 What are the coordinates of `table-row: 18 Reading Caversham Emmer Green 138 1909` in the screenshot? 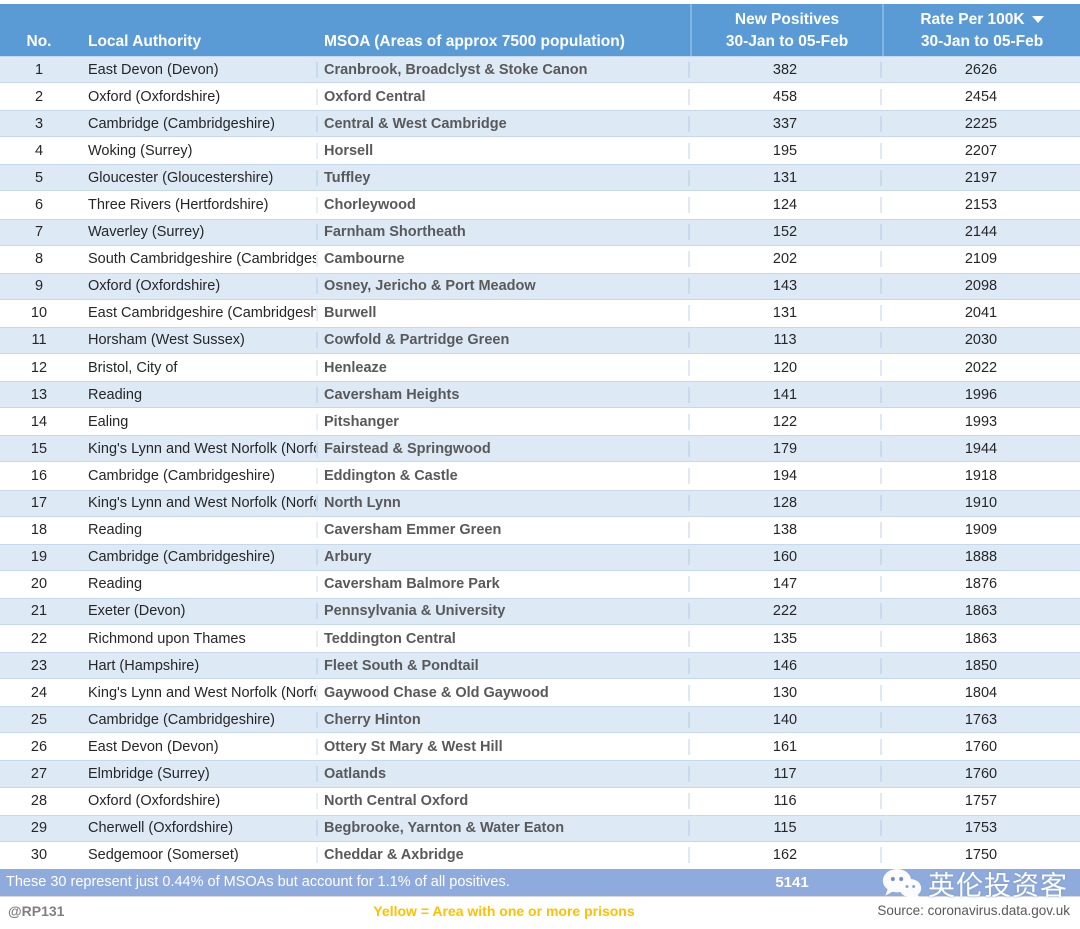 It's located at (540, 530).